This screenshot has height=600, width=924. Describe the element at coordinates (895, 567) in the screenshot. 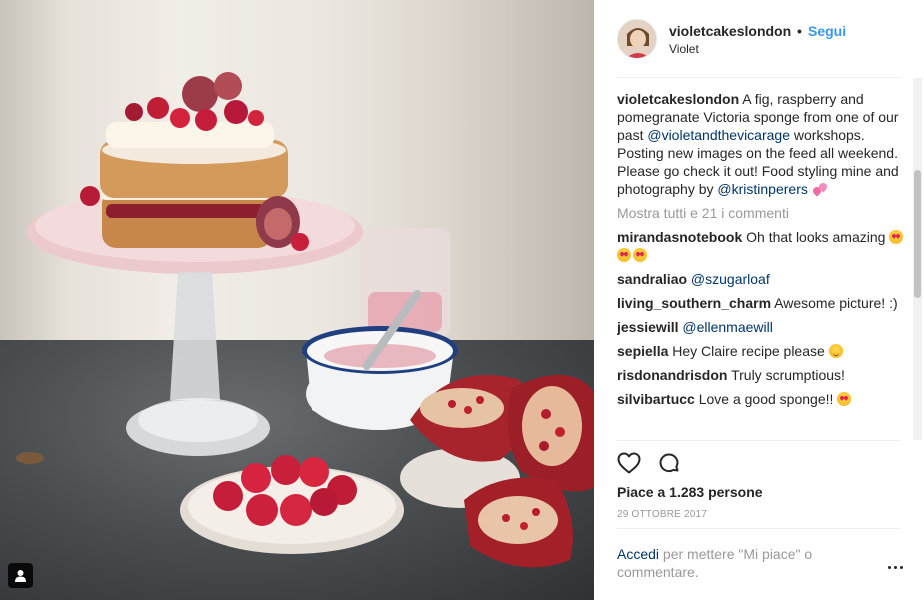

I see `more-options-icon` at that location.